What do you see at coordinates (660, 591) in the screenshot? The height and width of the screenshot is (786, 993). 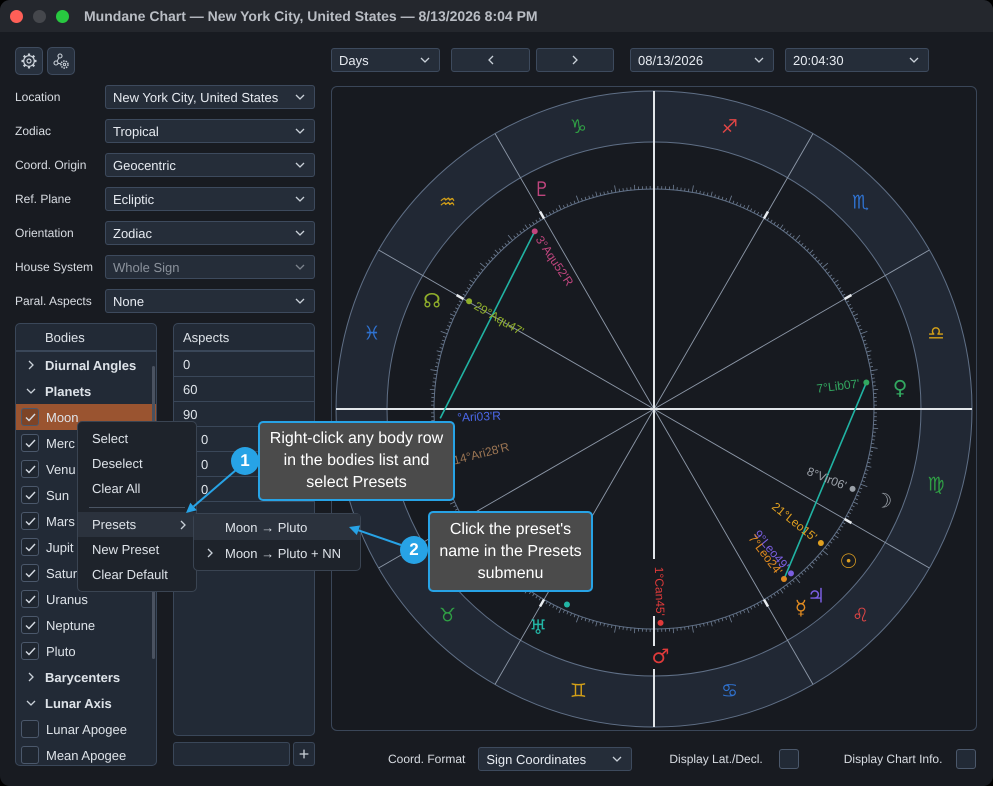 I see `position-label: 1°Can45'` at bounding box center [660, 591].